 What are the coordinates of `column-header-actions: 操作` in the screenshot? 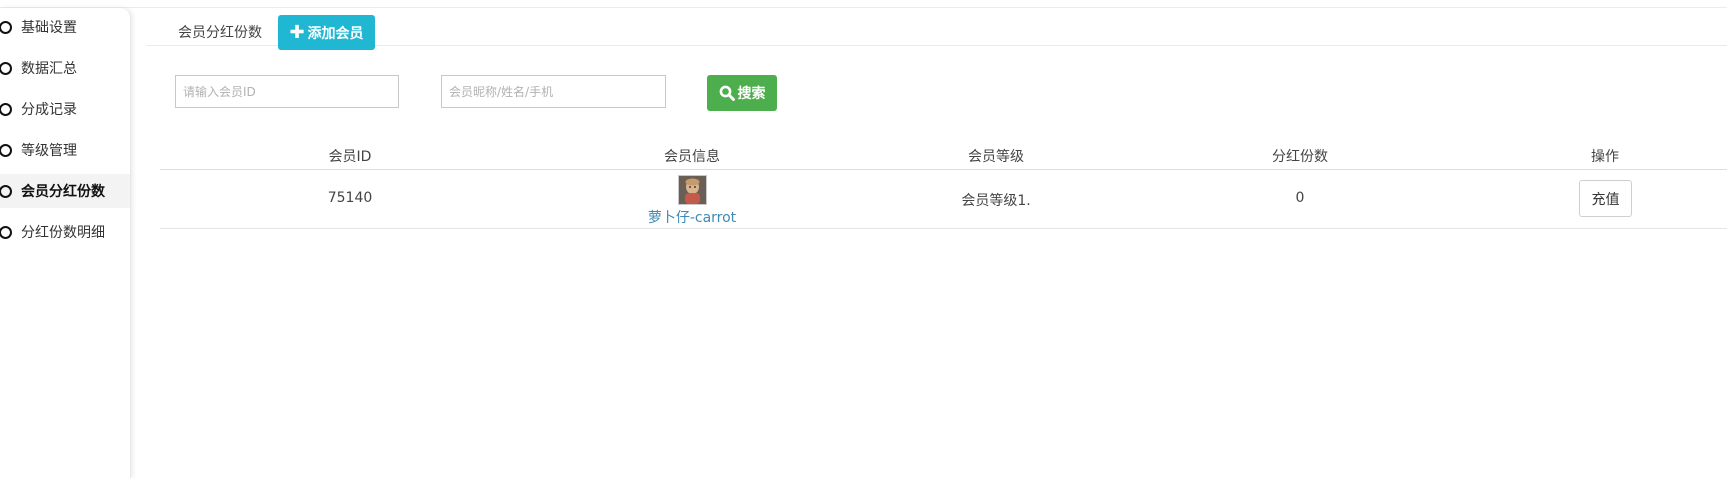 It's located at (1605, 157).